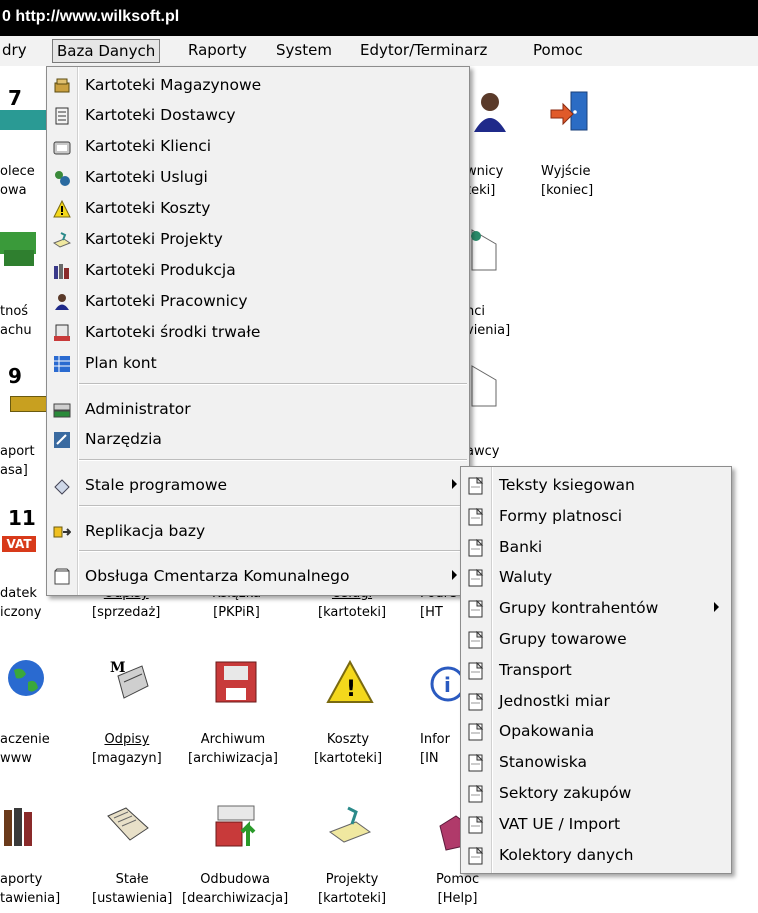 Image resolution: width=758 pixels, height=913 pixels. I want to click on submenu-item-label: Teksty ksiegowan, so click(567, 485).